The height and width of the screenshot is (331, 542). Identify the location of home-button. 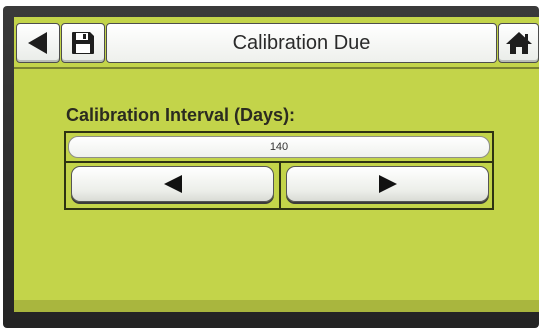
(518, 43).